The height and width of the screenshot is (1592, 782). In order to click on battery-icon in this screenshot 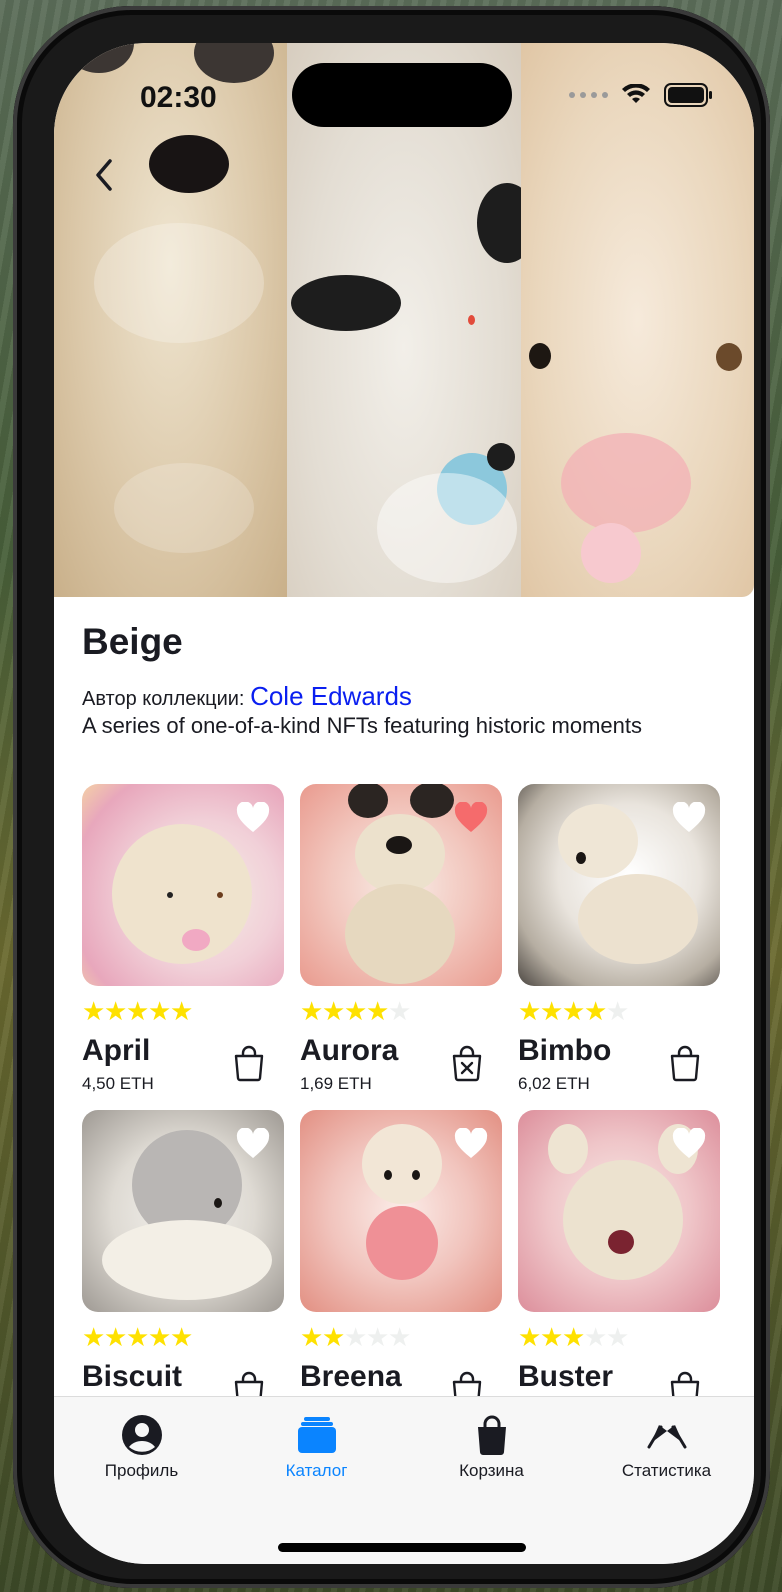, I will do `click(688, 95)`.